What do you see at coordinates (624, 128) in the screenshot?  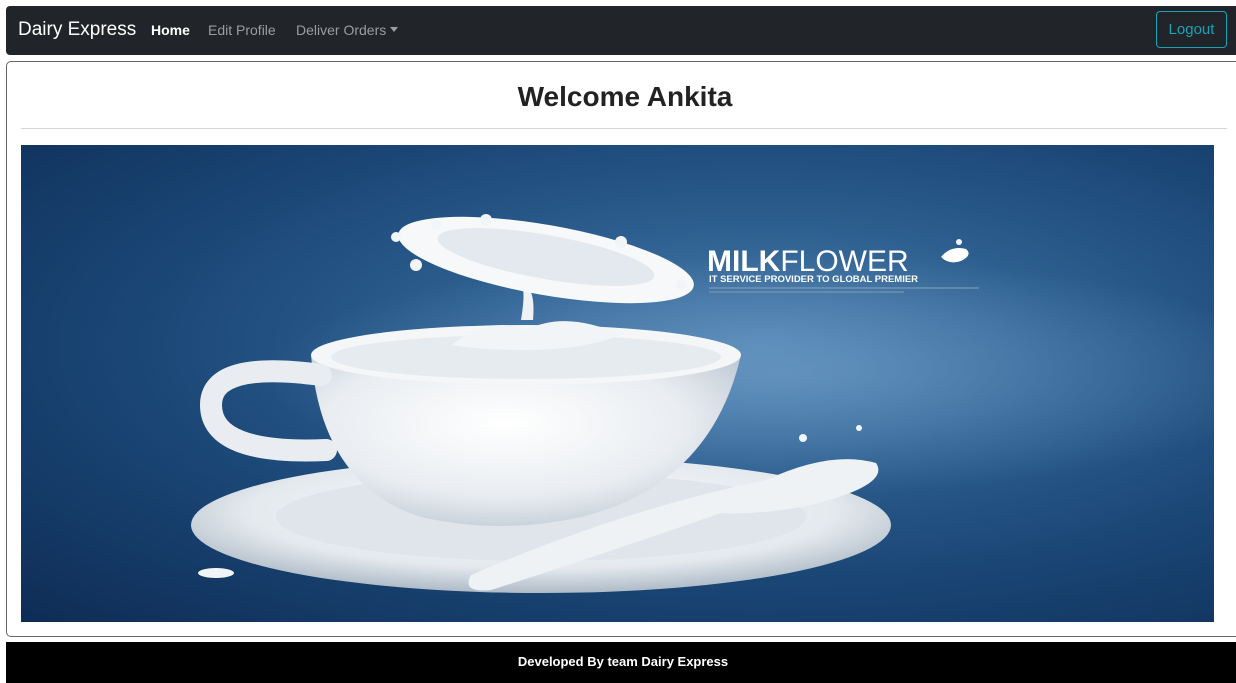 I see `divider` at bounding box center [624, 128].